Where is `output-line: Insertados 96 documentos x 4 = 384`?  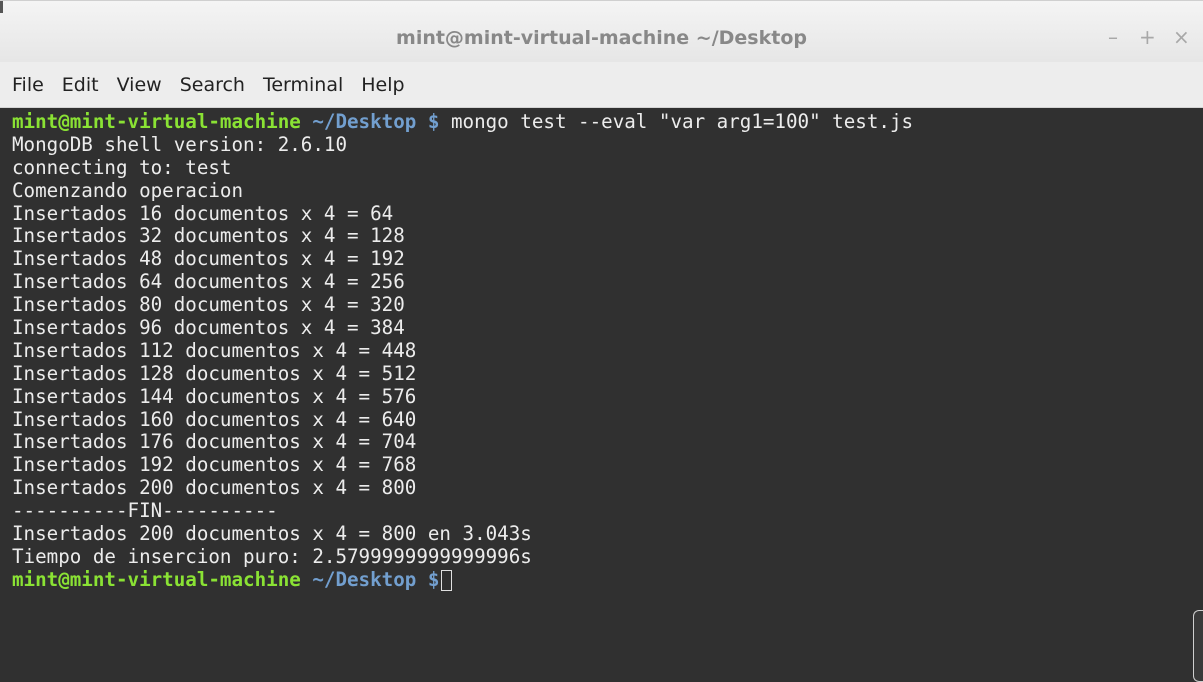 output-line: Insertados 96 documentos x 4 = 384 is located at coordinates (208, 328).